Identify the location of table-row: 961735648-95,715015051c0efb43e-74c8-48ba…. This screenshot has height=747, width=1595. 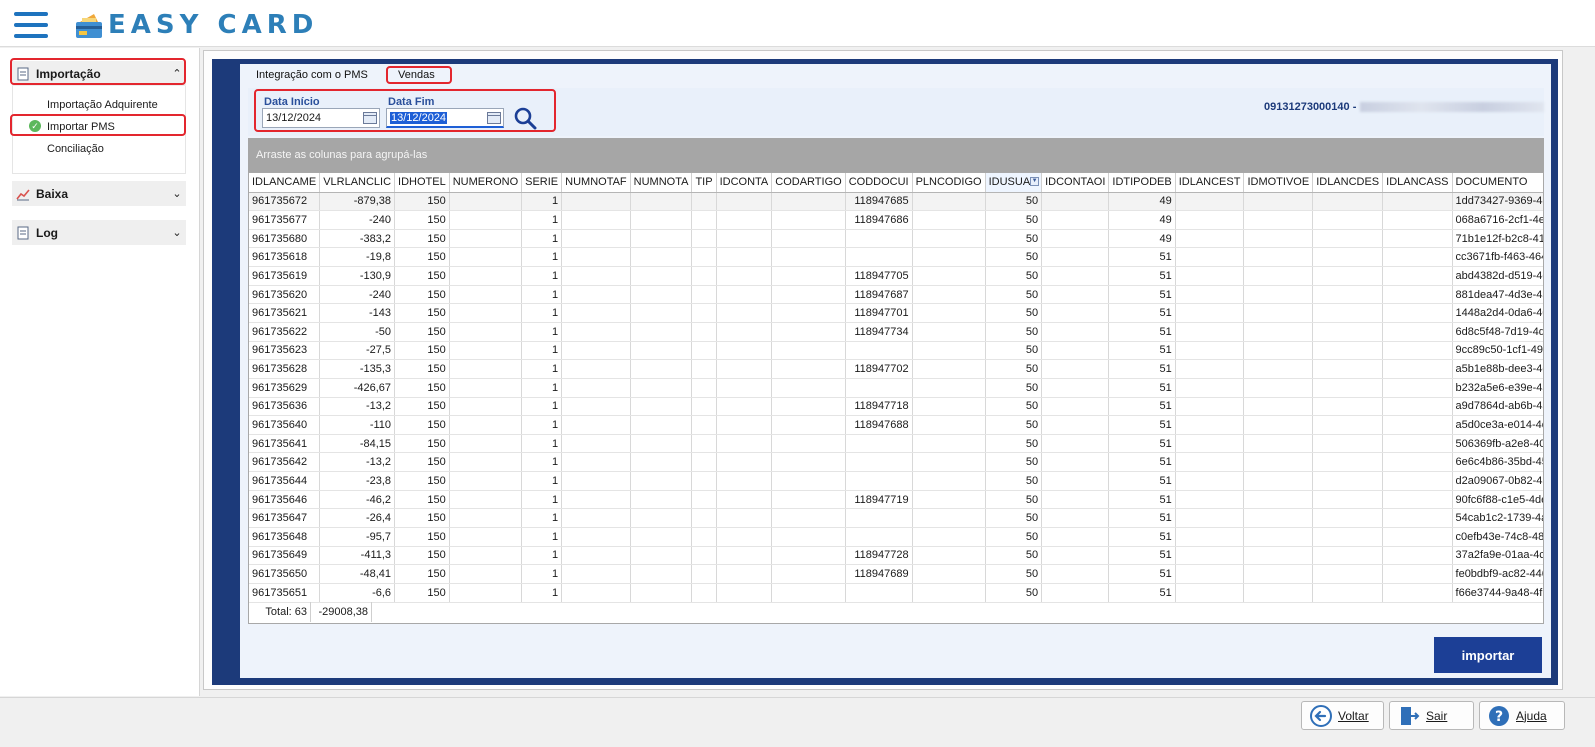
(896, 537).